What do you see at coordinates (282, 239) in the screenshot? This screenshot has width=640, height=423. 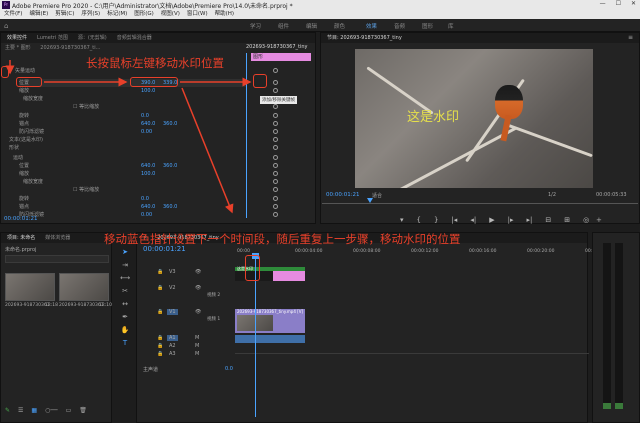 I see `annotation-bottom: 移动蓝色指针设置下一个时间段，随后重复上一步骤，移动水印的位置` at bounding box center [282, 239].